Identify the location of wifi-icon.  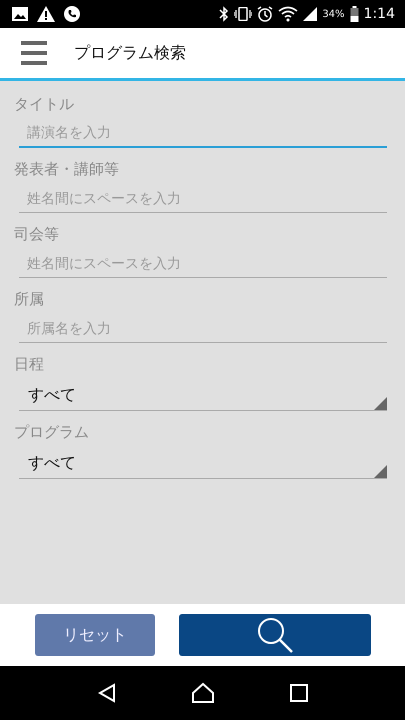
(288, 14).